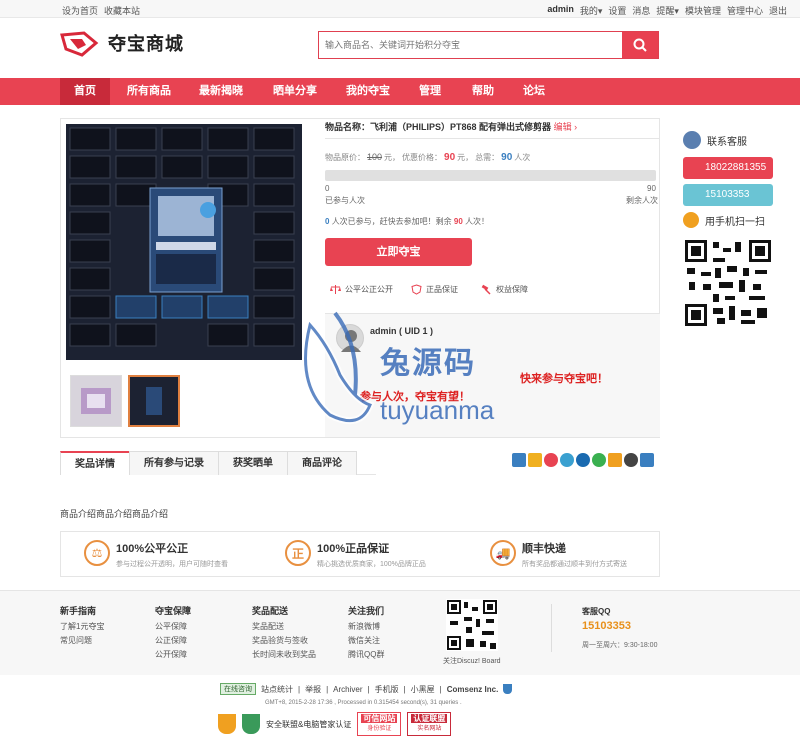 This screenshot has width=800, height=745. What do you see at coordinates (428, 363) in the screenshot?
I see `watermark-text: 兔源码` at bounding box center [428, 363].